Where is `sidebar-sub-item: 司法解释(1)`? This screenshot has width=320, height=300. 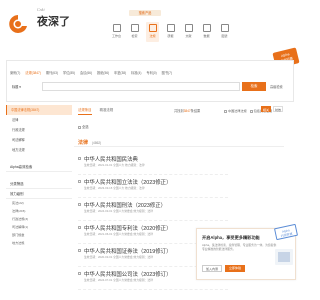 sidebar-sub-item: 司法解释(1) is located at coordinates (39, 227).